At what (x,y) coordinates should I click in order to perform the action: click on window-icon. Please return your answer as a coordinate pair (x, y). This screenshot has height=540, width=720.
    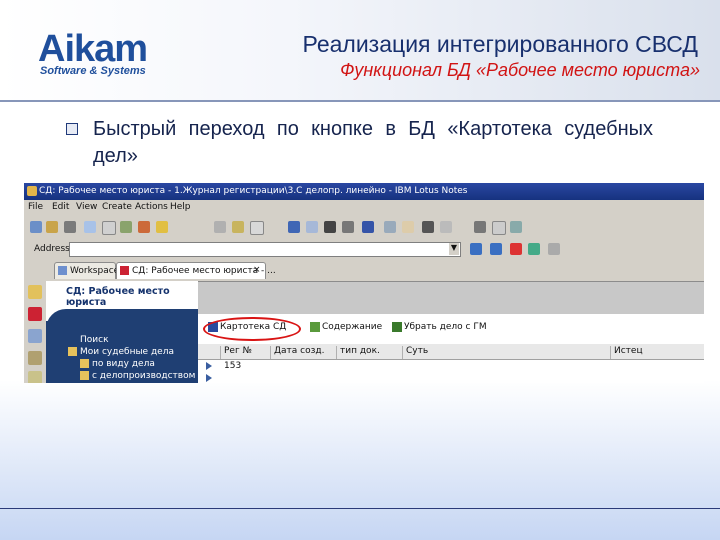
    Looking at the image, I should click on (516, 227).